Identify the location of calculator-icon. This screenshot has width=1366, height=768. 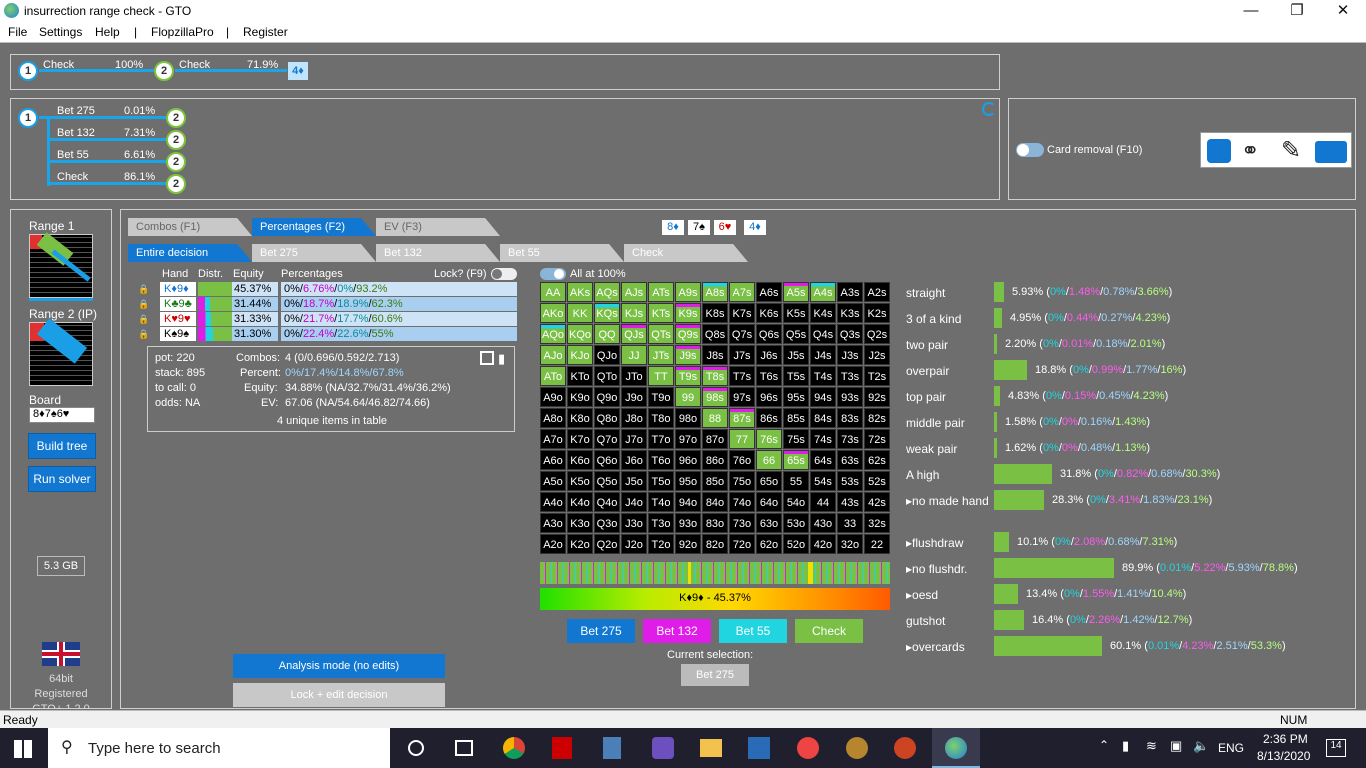
(612, 748).